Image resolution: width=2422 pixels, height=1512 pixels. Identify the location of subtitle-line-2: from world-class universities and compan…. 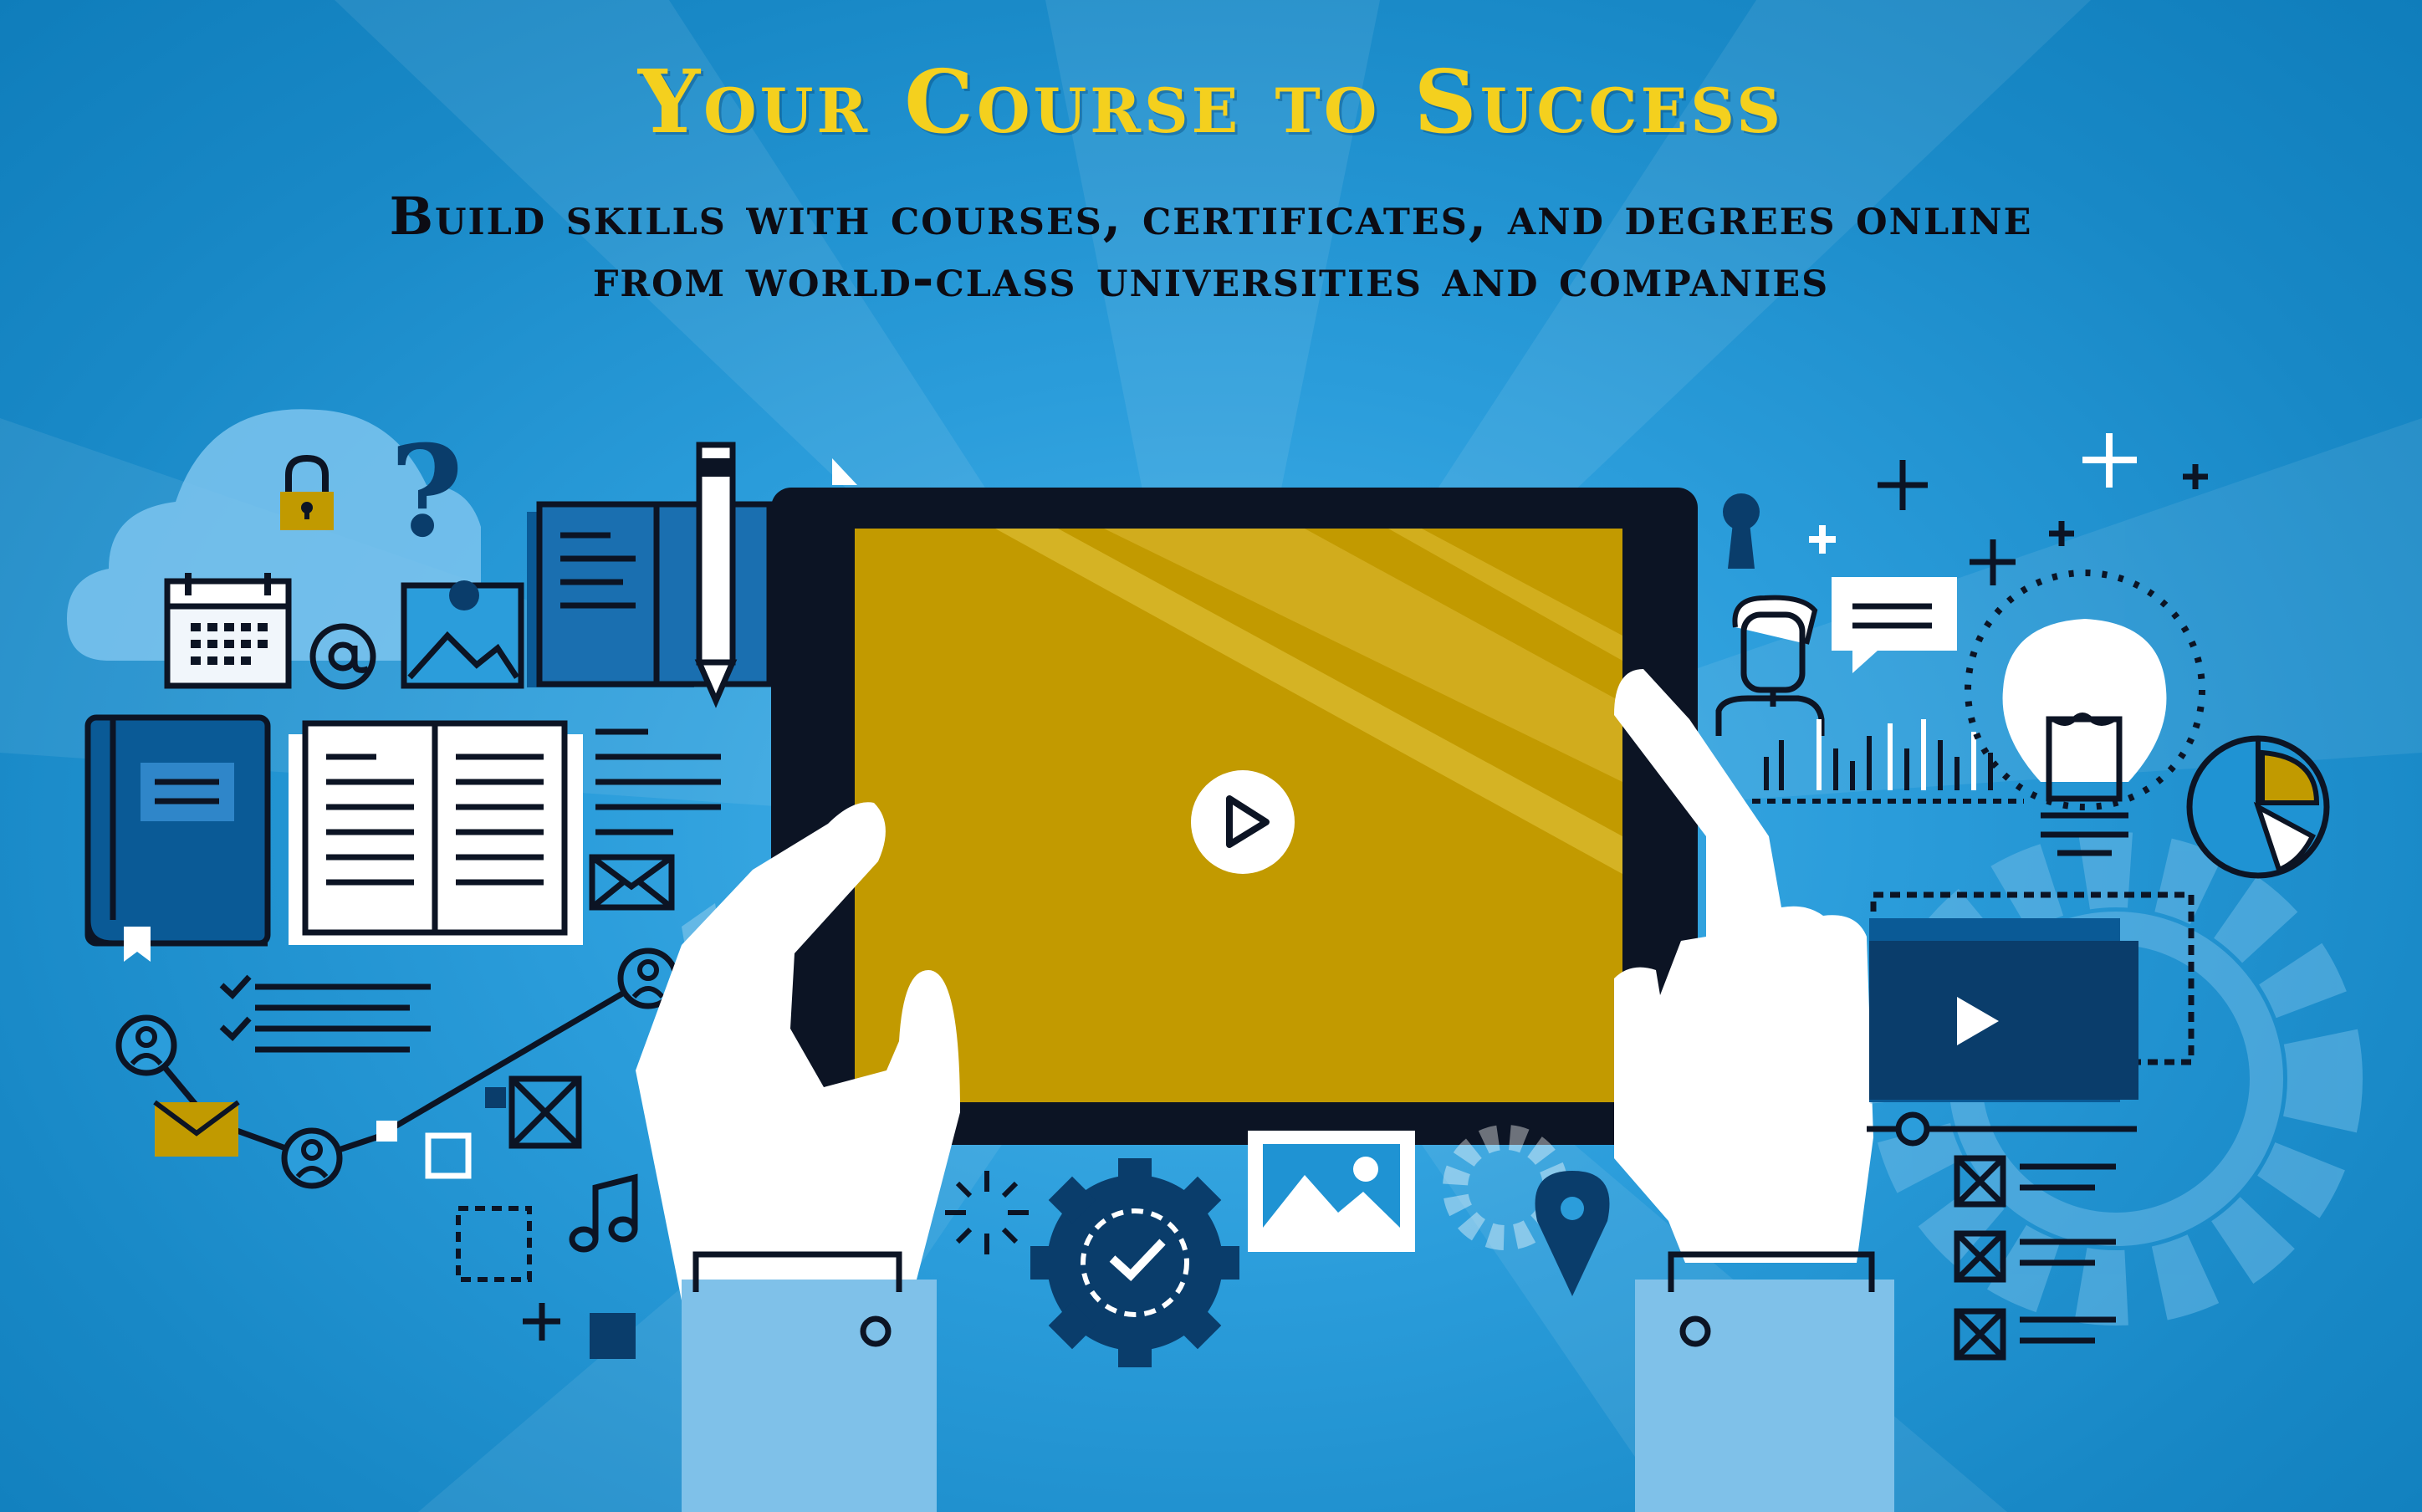
(1211, 278).